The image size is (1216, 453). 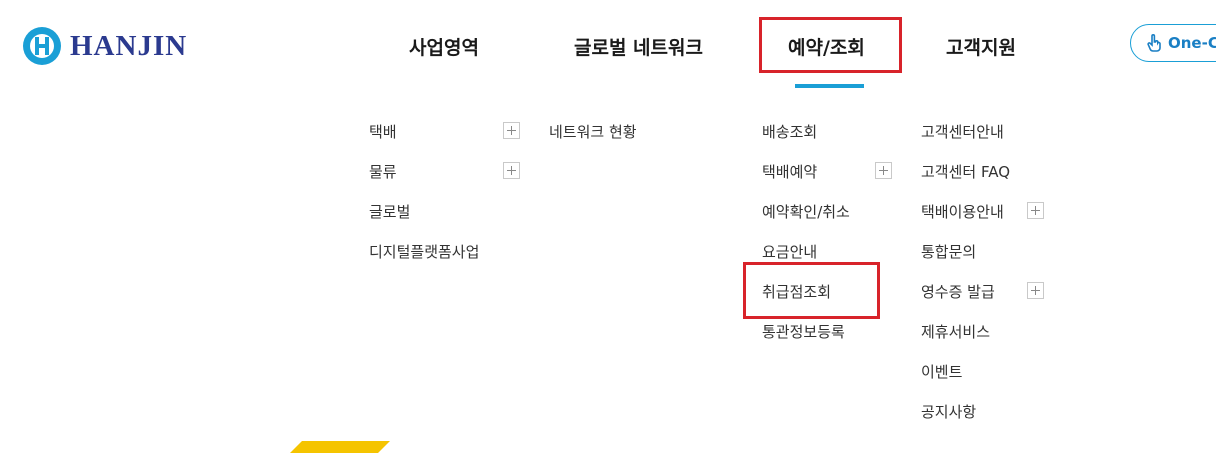 What do you see at coordinates (830, 45) in the screenshot?
I see `highlight-box-reservation` at bounding box center [830, 45].